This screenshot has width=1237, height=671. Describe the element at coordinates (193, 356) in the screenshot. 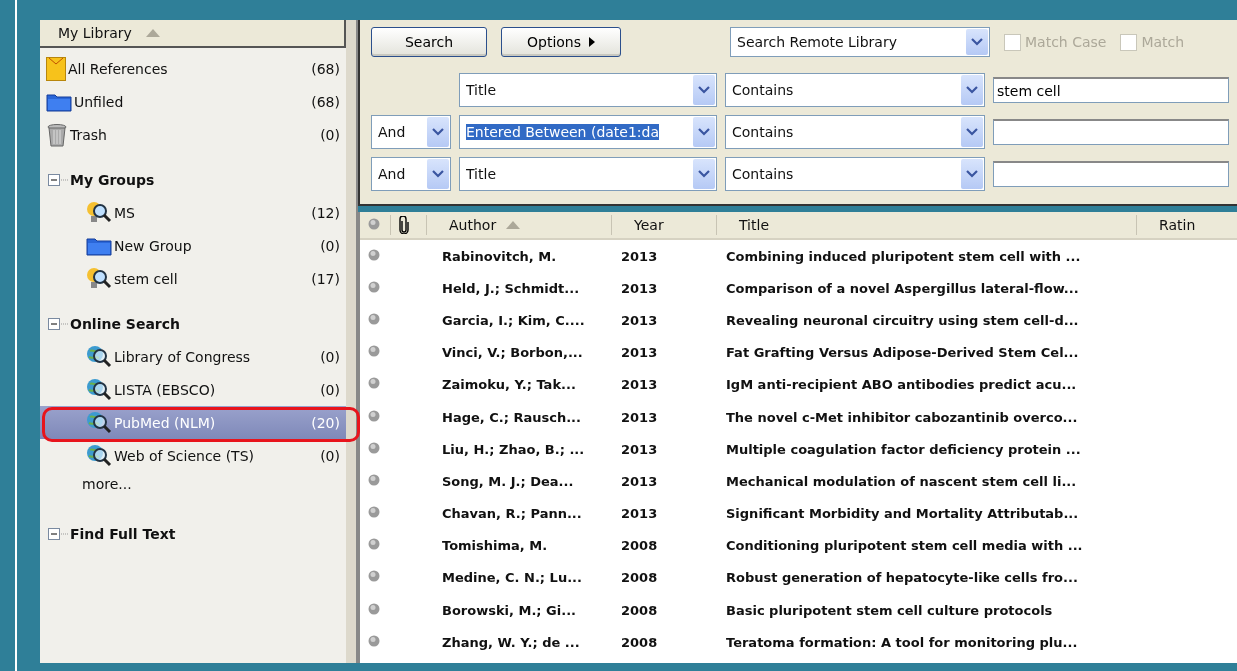

I see `library-item: Library of Congress (0)` at that location.